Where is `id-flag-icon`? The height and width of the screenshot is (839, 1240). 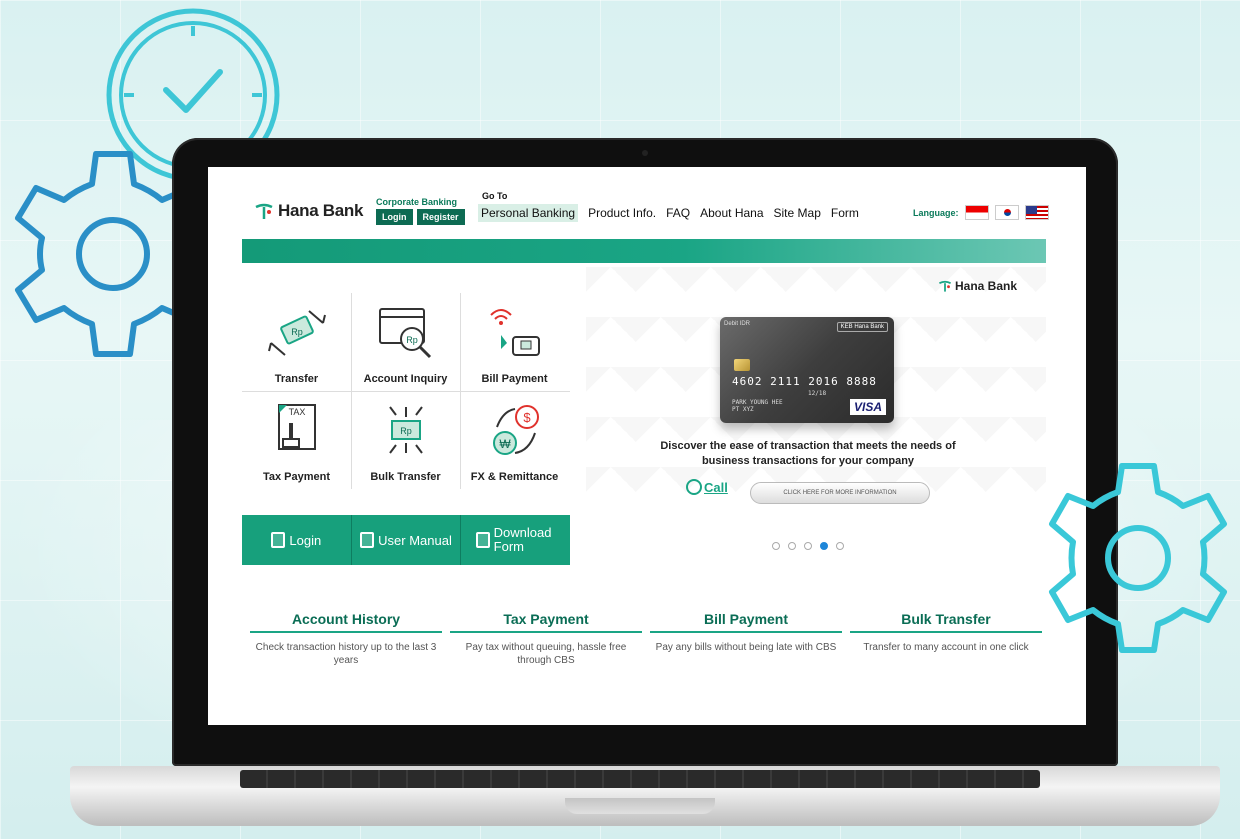 id-flag-icon is located at coordinates (976, 212).